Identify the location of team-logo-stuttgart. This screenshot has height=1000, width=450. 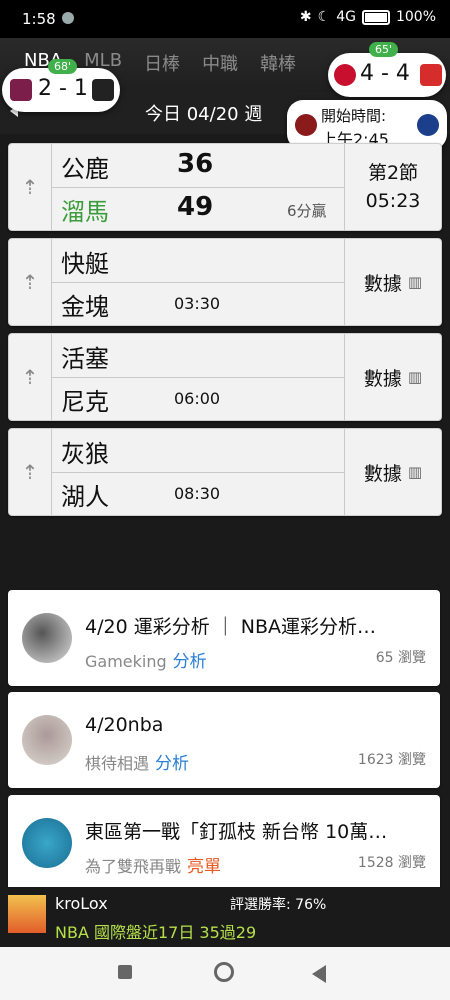
(431, 75).